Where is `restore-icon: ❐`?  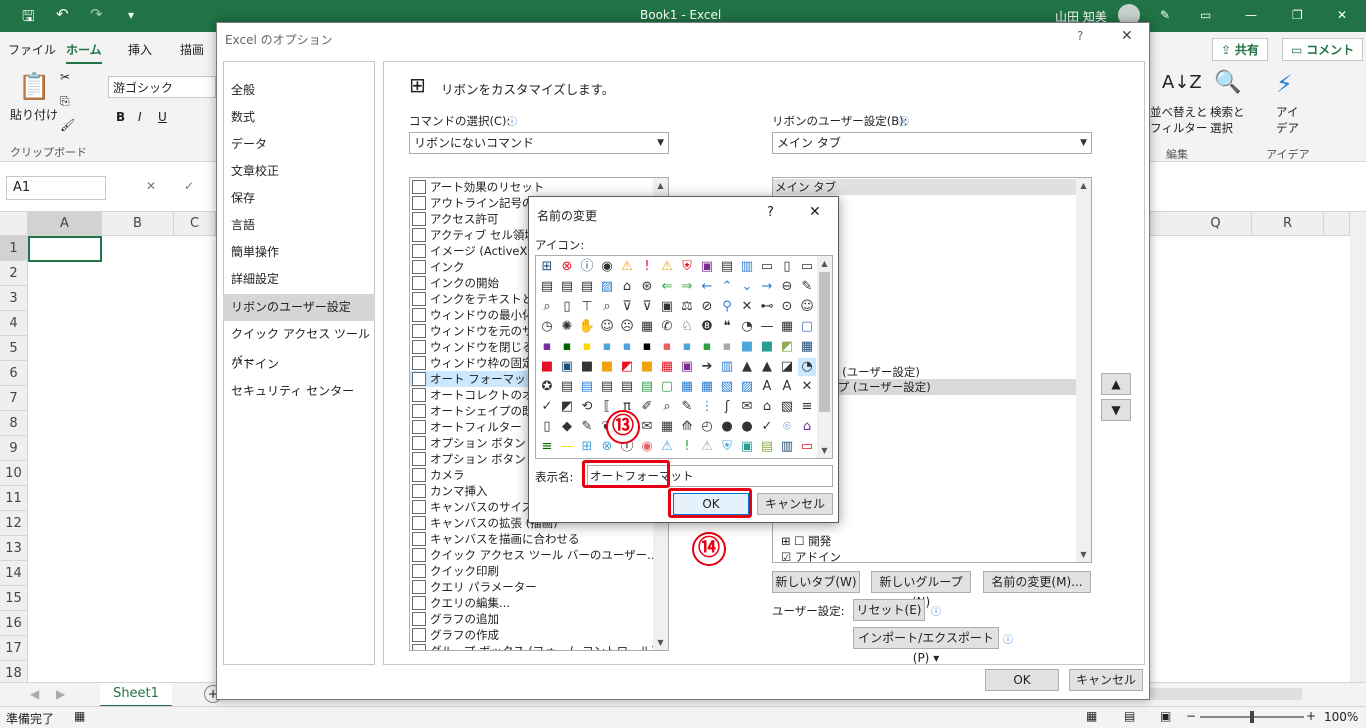 restore-icon: ❐ is located at coordinates (1297, 15).